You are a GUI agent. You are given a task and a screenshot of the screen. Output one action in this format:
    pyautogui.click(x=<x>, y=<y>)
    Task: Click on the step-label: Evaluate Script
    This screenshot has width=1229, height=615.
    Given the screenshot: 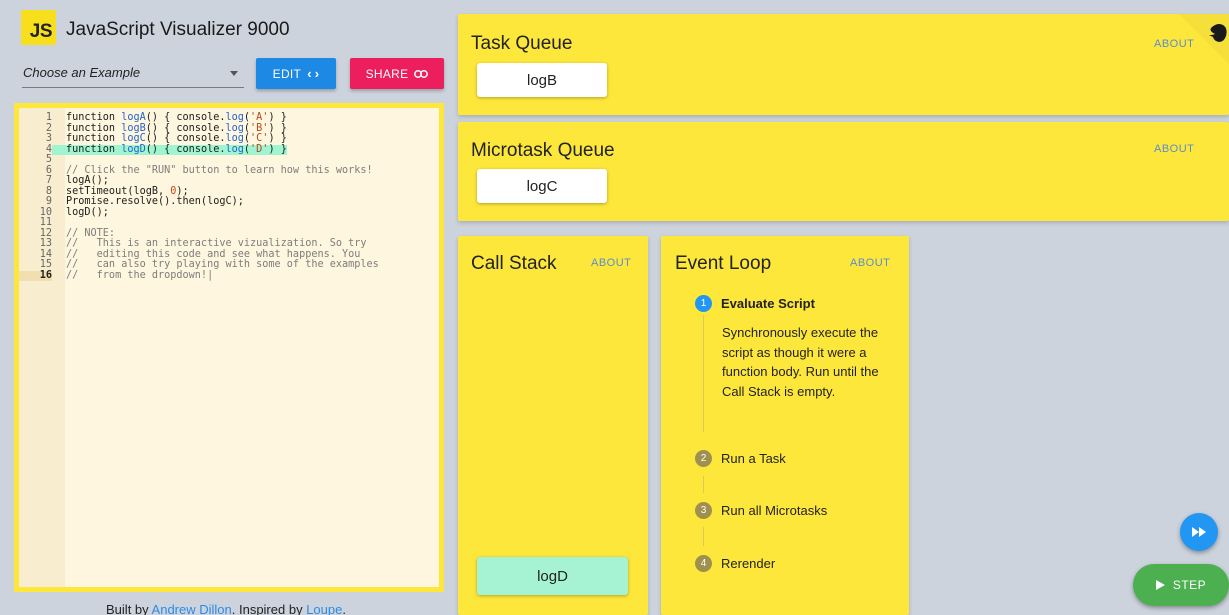 What is the action you would take?
    pyautogui.click(x=768, y=303)
    